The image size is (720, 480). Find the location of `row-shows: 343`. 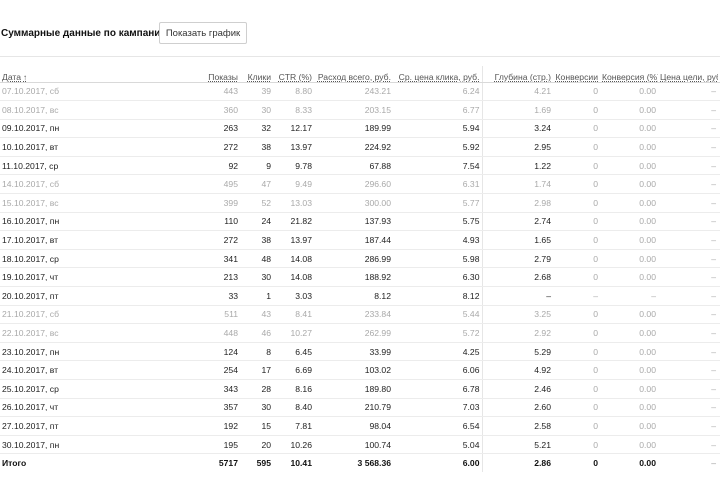

row-shows: 343 is located at coordinates (160, 389).